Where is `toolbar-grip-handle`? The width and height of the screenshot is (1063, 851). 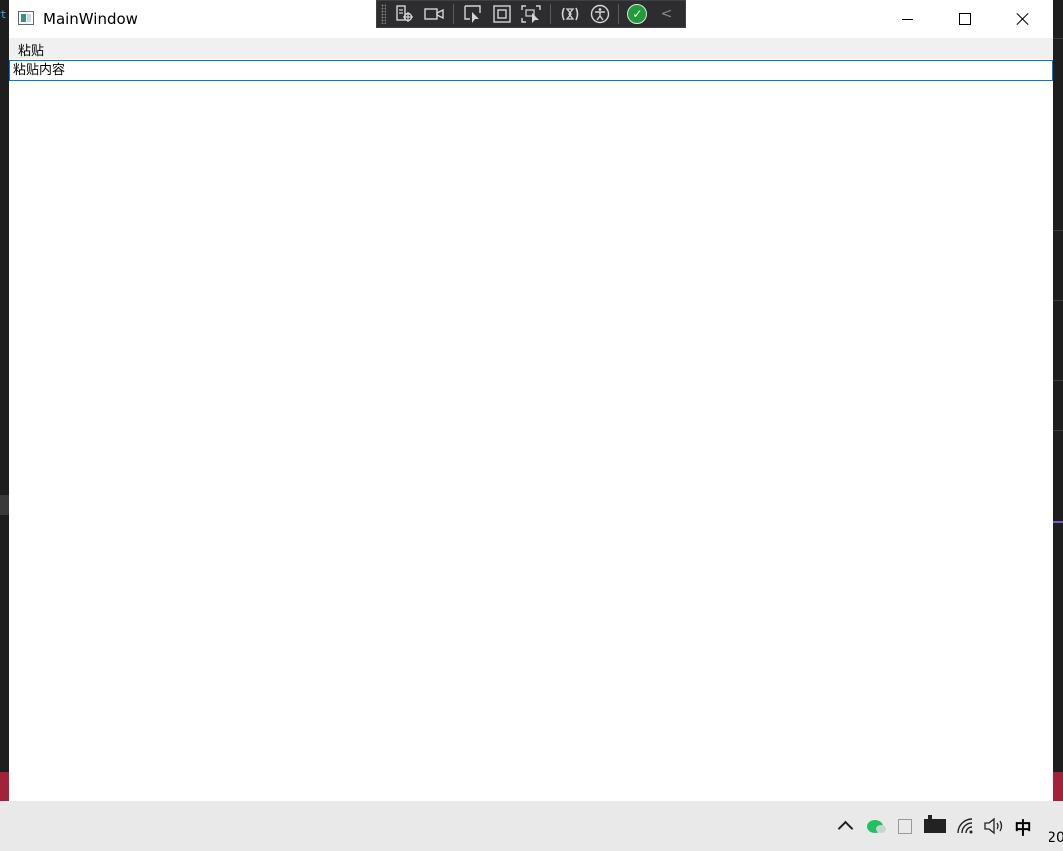 toolbar-grip-handle is located at coordinates (384, 14).